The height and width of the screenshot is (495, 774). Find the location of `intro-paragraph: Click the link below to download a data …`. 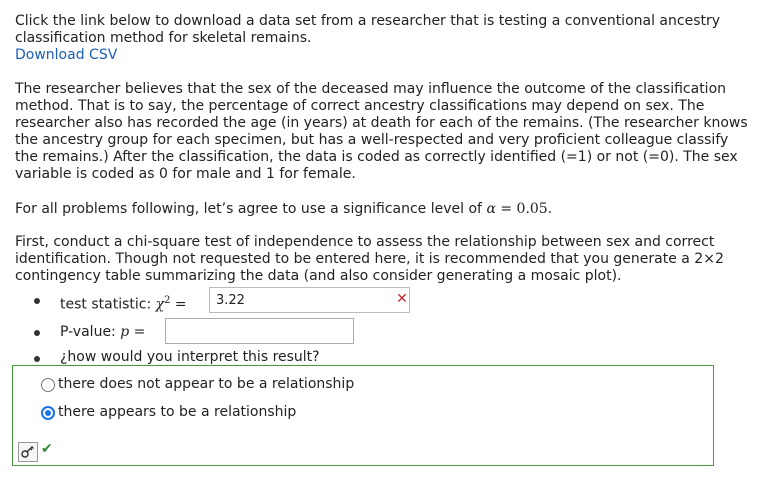

intro-paragraph: Click the link below to download a data … is located at coordinates (385, 38).